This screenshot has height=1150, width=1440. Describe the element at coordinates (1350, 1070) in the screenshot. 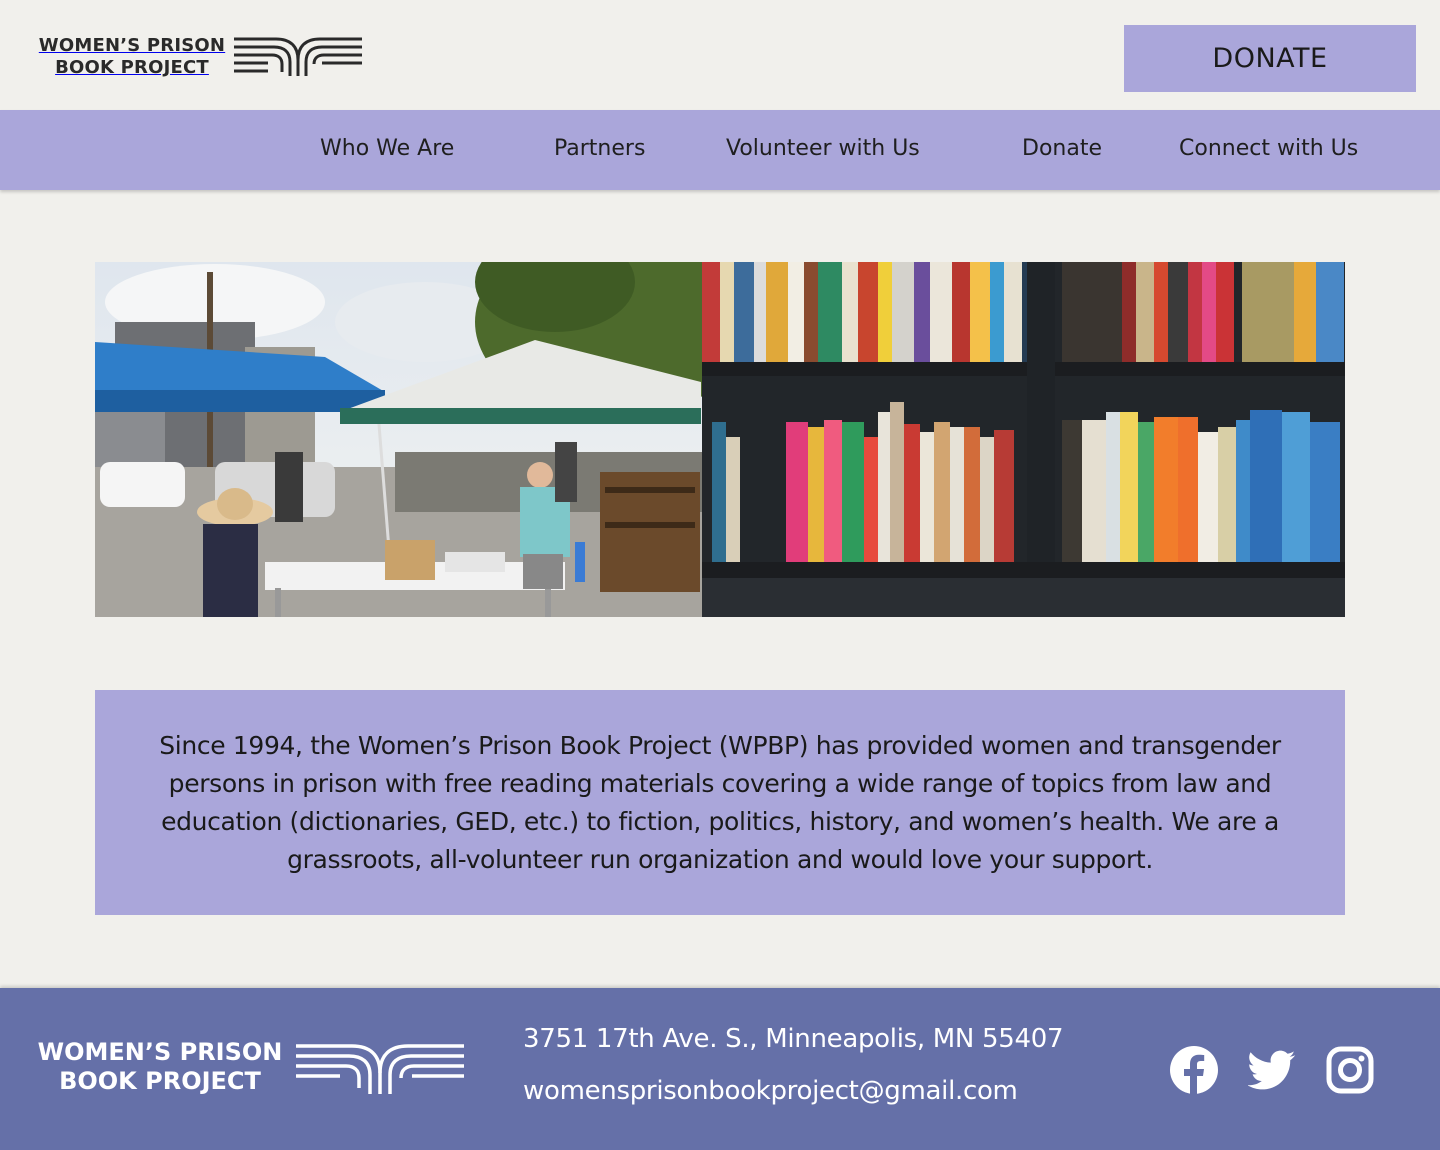

I see `instagram-icon` at that location.